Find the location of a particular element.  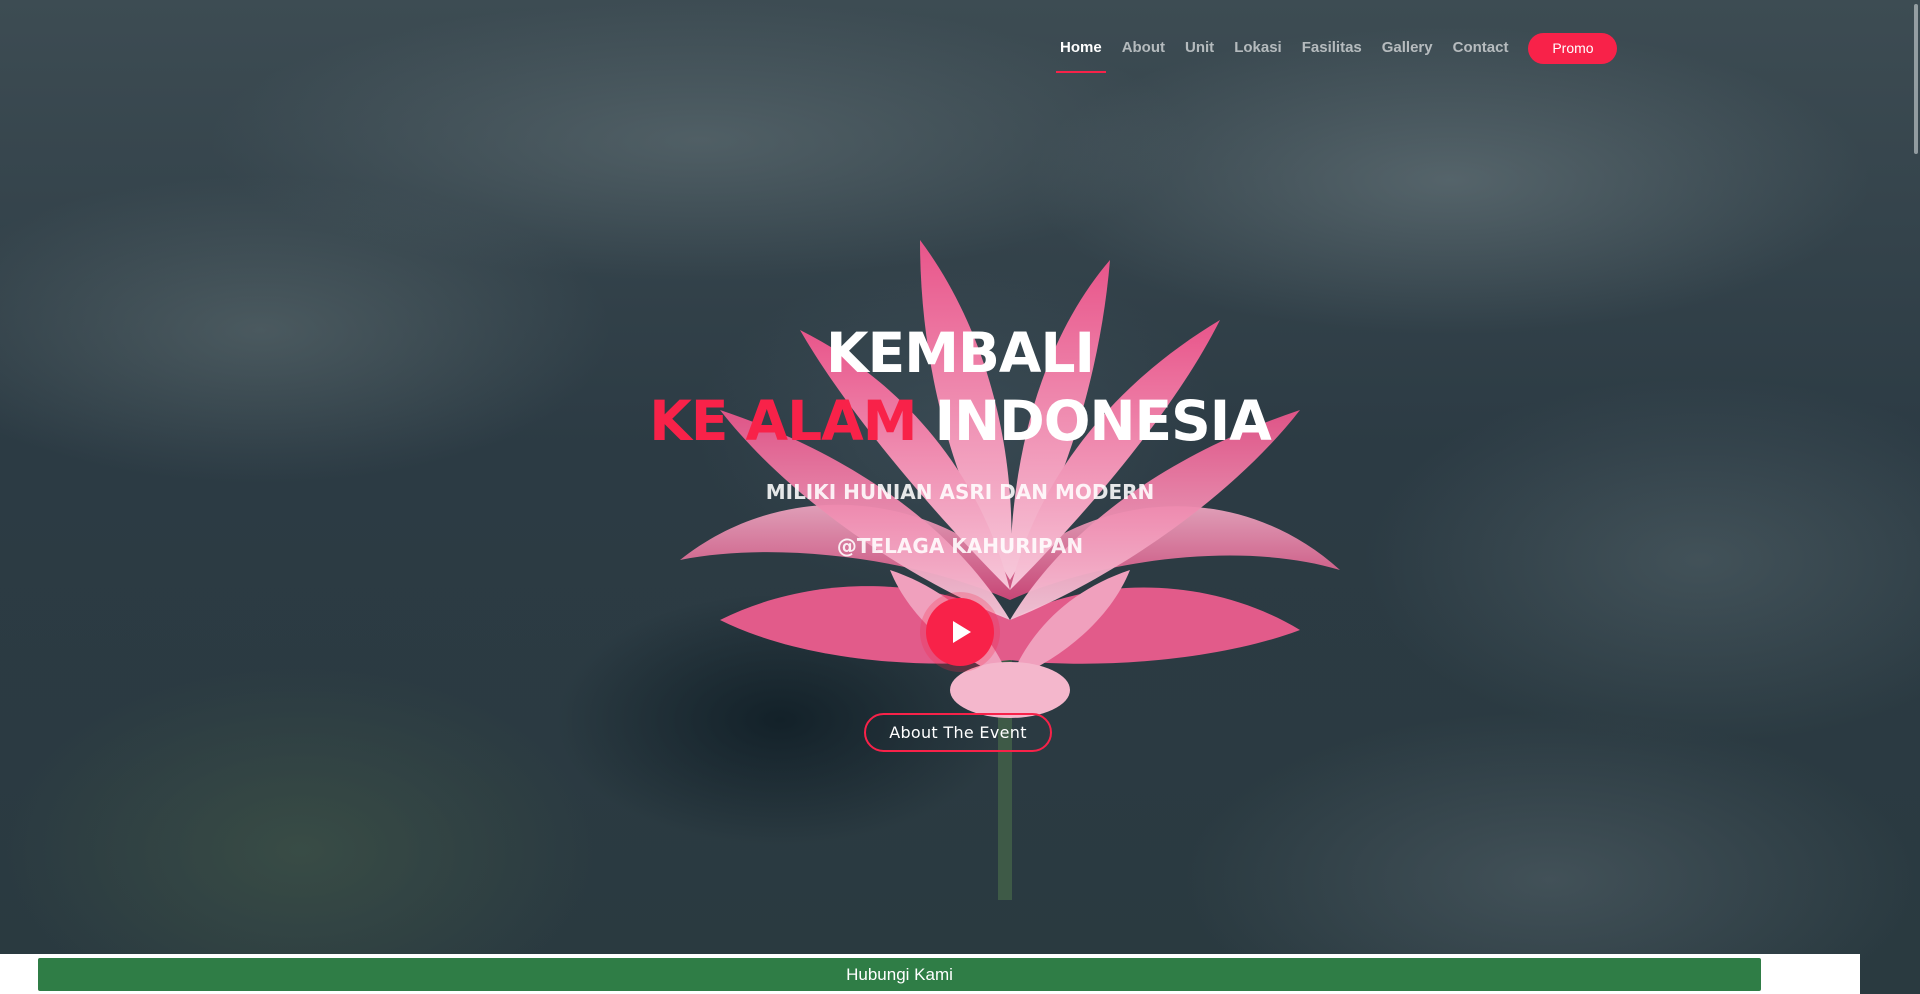

nav-gallery: Gallery is located at coordinates (1407, 48).